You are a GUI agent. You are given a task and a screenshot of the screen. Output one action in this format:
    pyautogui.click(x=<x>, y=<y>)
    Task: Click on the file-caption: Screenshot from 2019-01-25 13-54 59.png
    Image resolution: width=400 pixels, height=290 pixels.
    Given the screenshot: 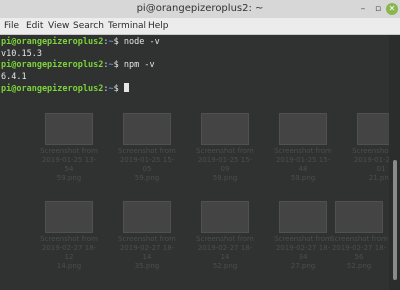 What is the action you would take?
    pyautogui.click(x=69, y=164)
    